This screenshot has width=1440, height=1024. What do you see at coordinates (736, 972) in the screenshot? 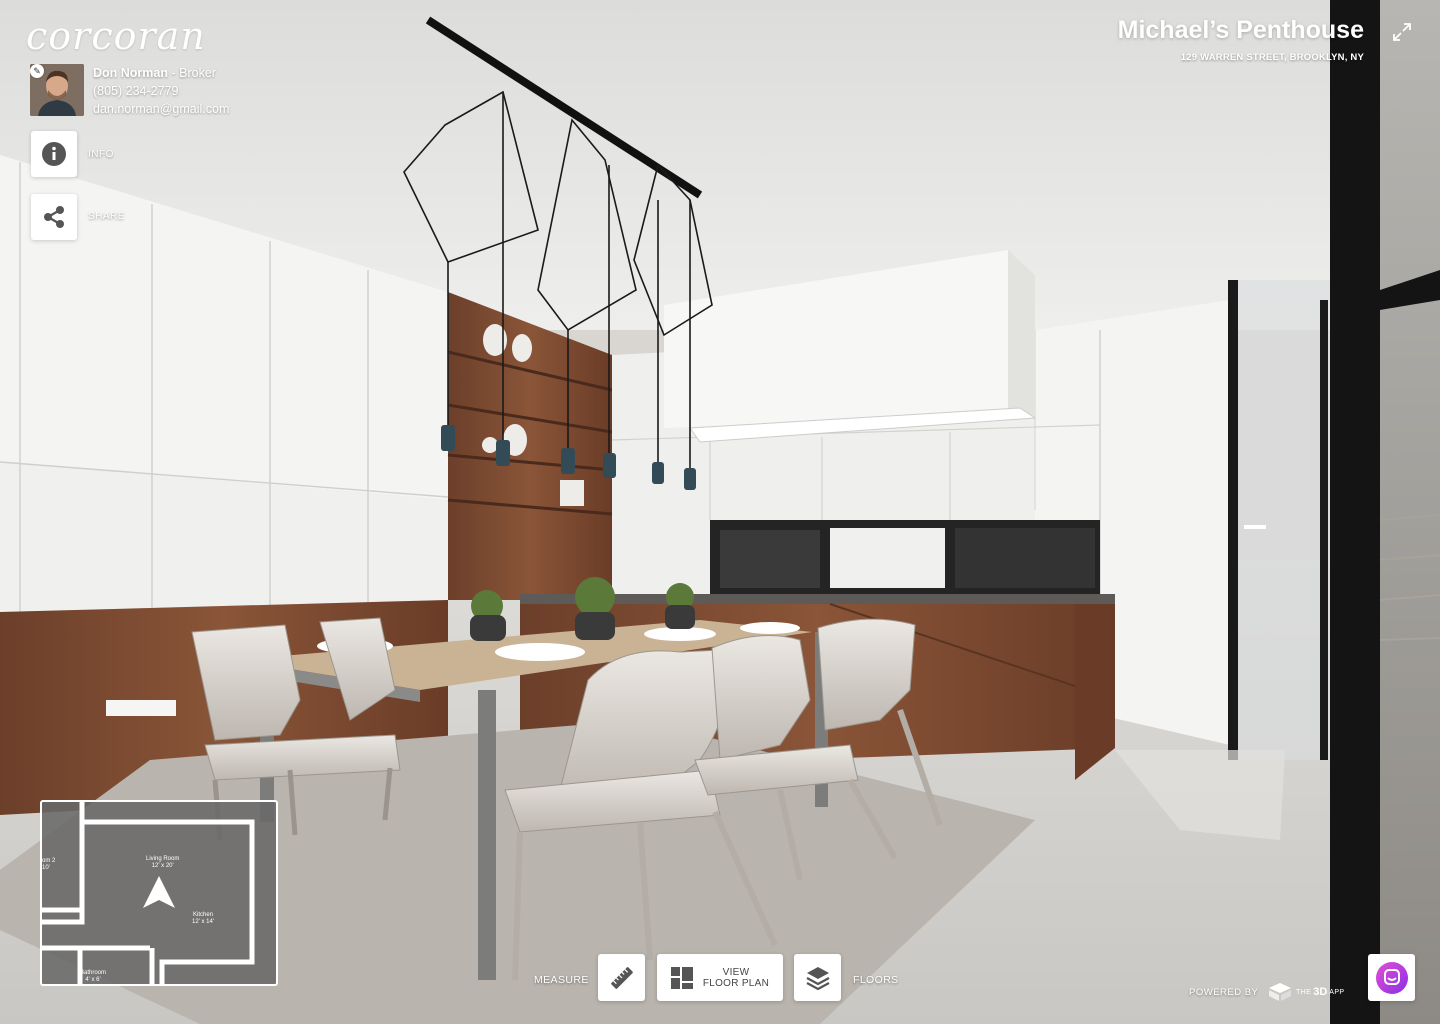
I see `floor-plan-label-line1: VIEW` at bounding box center [736, 972].